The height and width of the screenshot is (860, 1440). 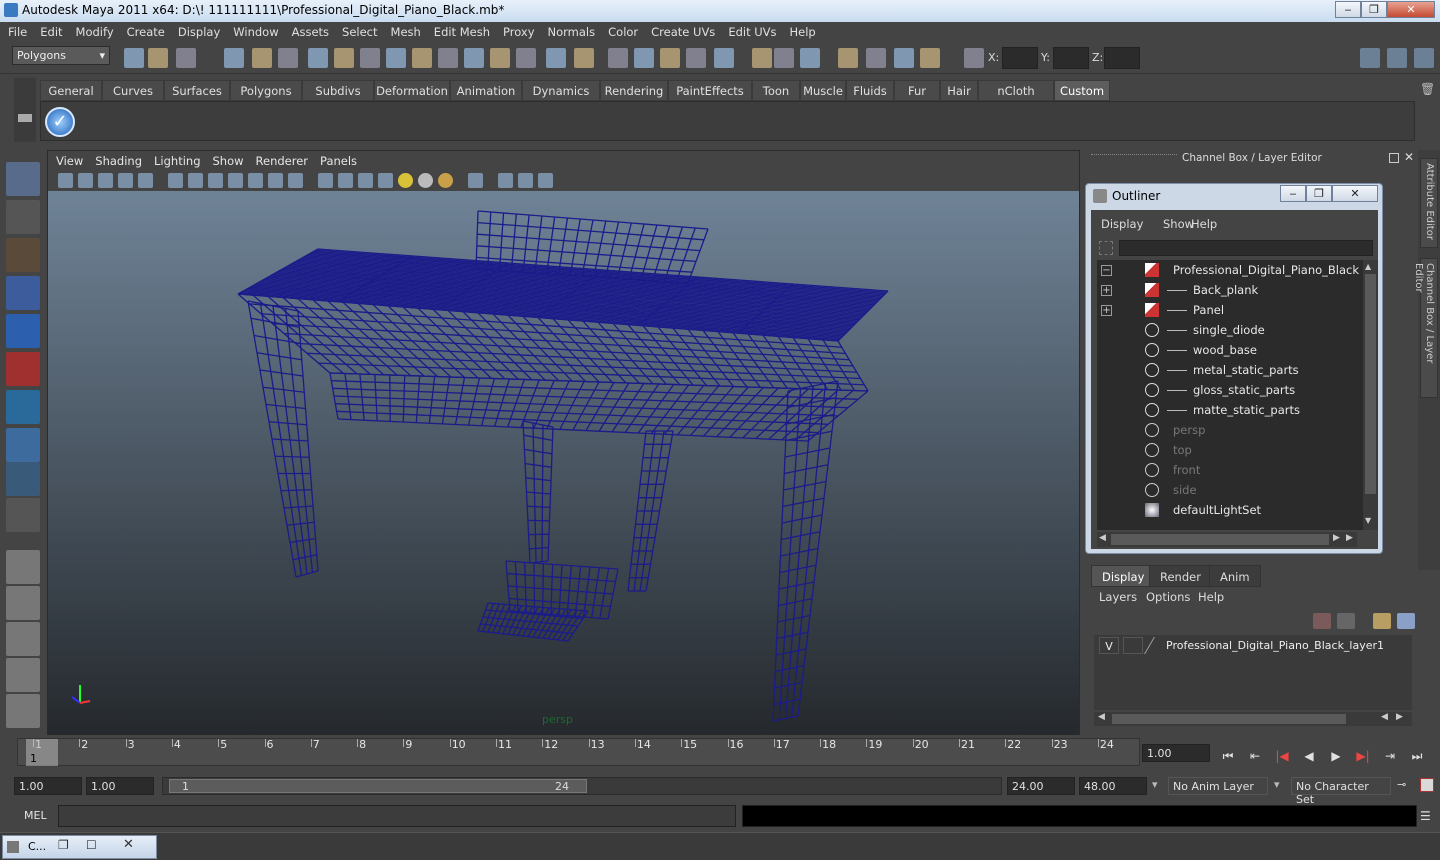 I want to click on time-slider: 1234567891011121314151617181920212223241, so click(x=576, y=753).